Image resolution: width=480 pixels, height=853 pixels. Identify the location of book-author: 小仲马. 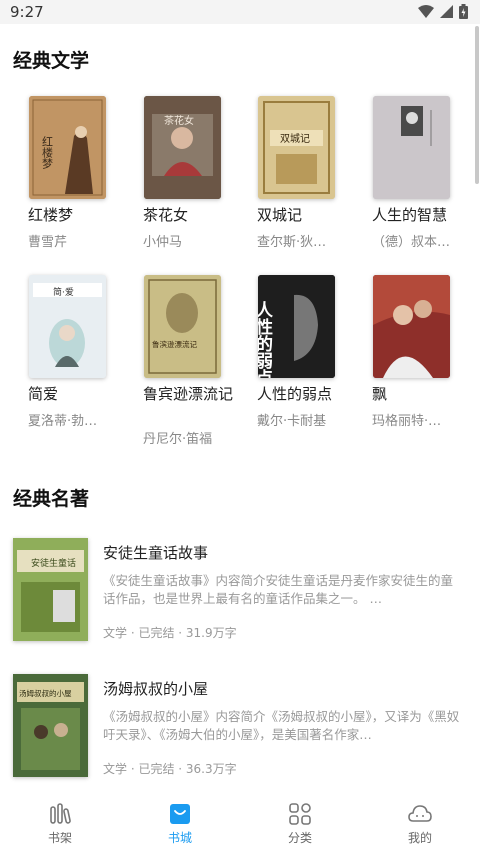
(163, 242).